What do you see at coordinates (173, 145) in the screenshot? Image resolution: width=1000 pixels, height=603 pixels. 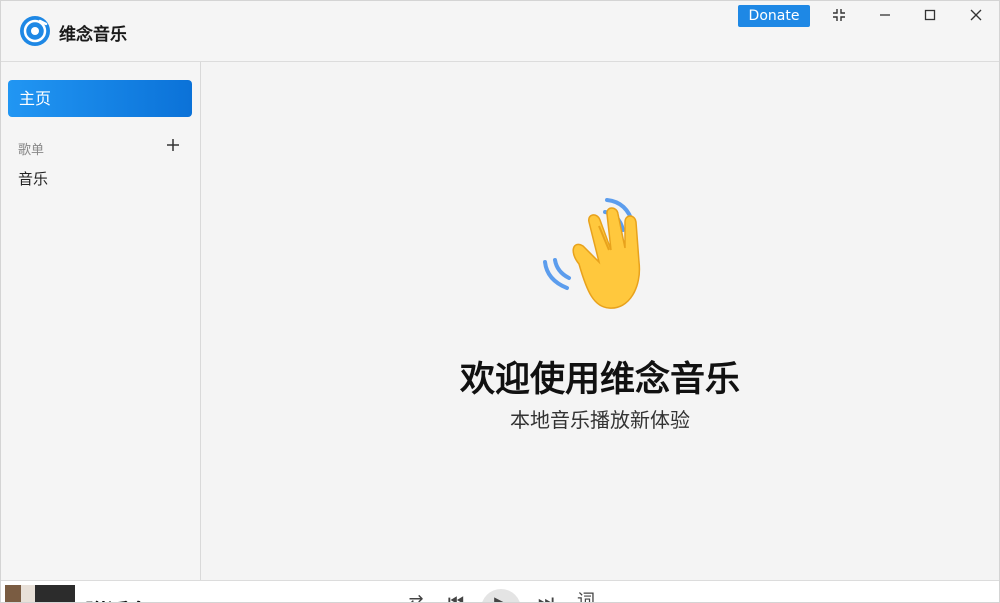 I see `plus-icon` at bounding box center [173, 145].